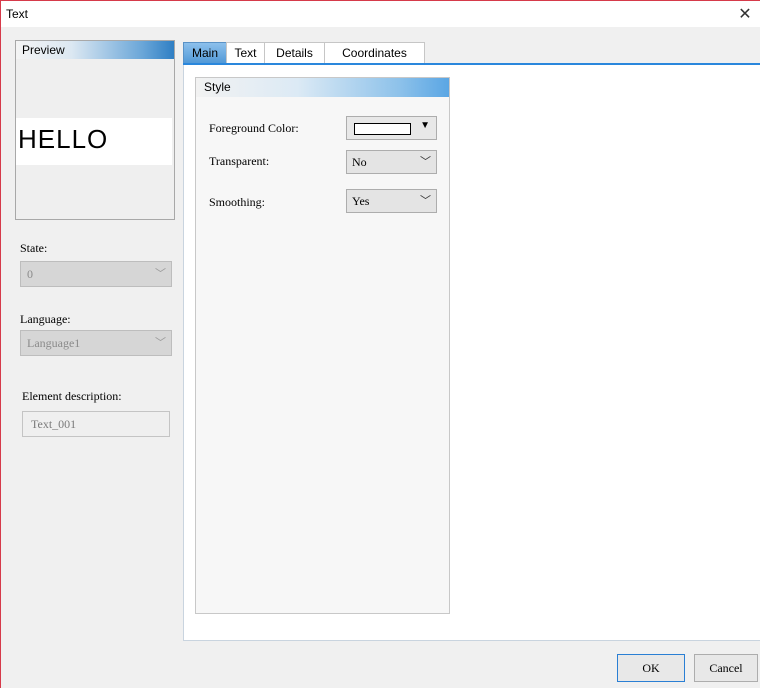 This screenshot has width=760, height=688. I want to click on foreground-color-picker: ▼, so click(391, 128).